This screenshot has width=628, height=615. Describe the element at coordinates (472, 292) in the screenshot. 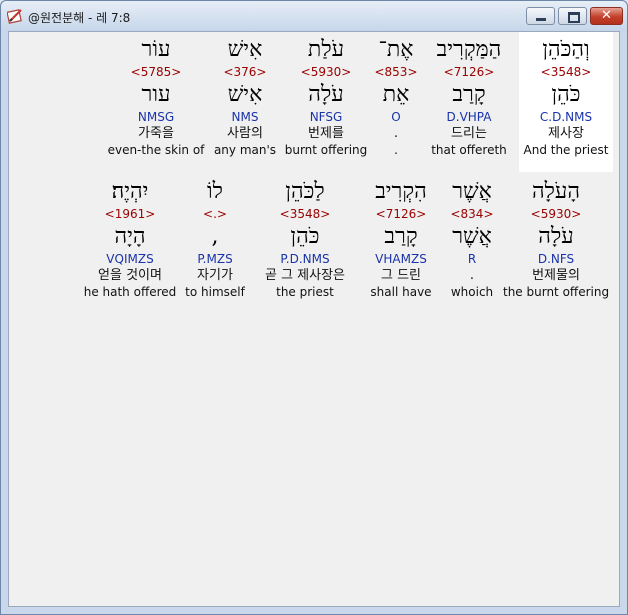

I see `english-gloss: whoich` at that location.